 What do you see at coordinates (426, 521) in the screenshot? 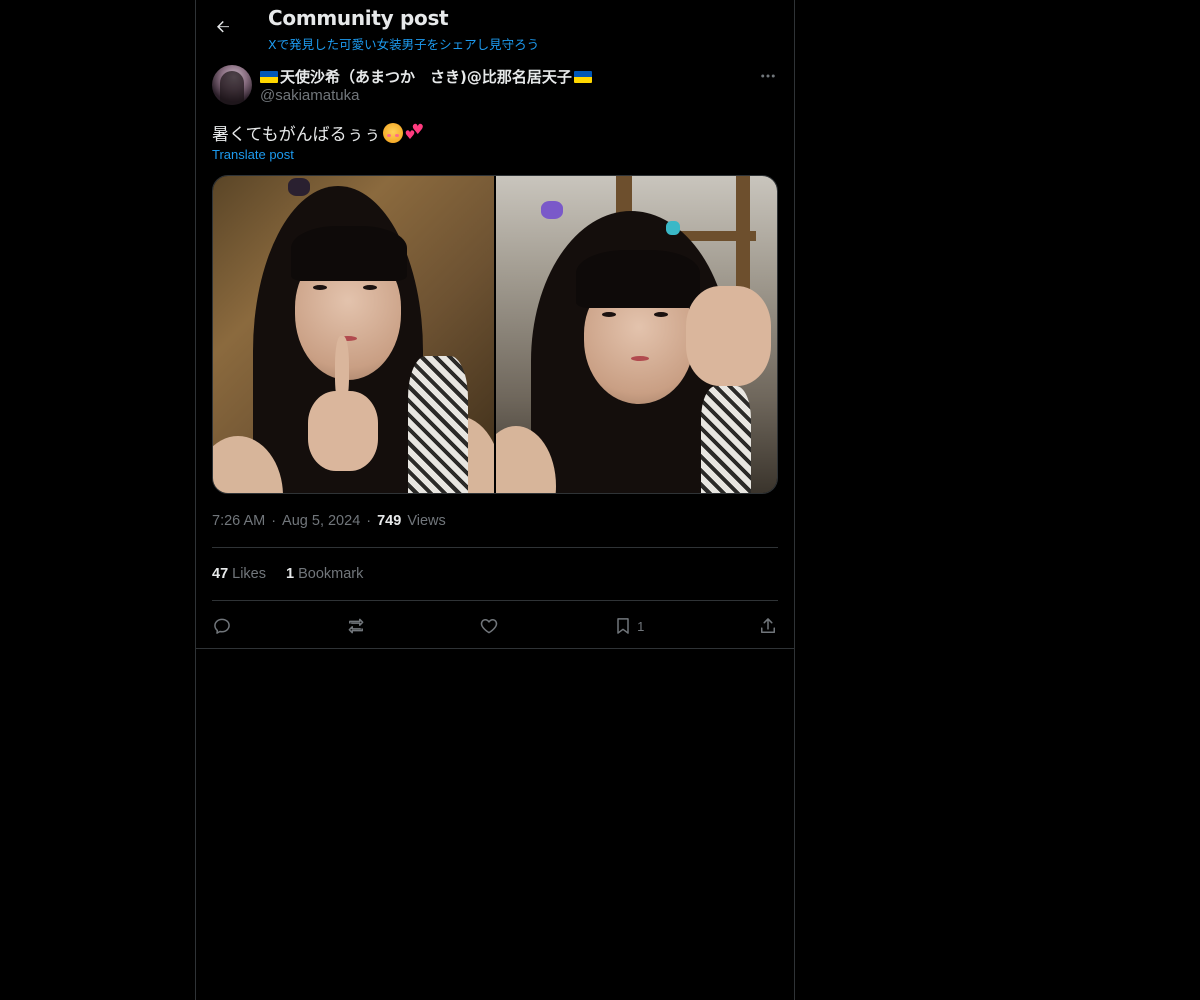
I see `views-label: Views` at bounding box center [426, 521].